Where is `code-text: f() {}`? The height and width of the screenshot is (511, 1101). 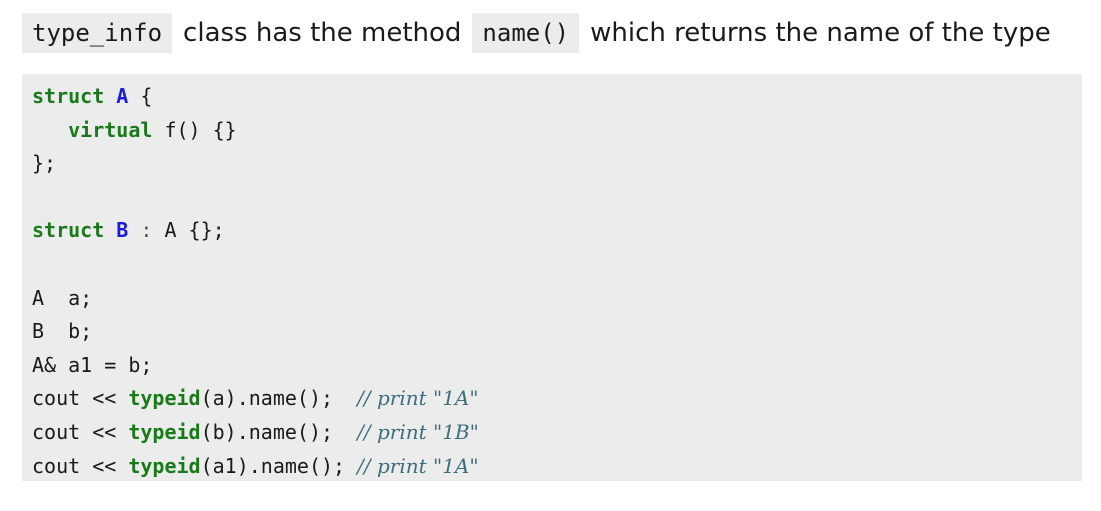
code-text: f() {} is located at coordinates (194, 129).